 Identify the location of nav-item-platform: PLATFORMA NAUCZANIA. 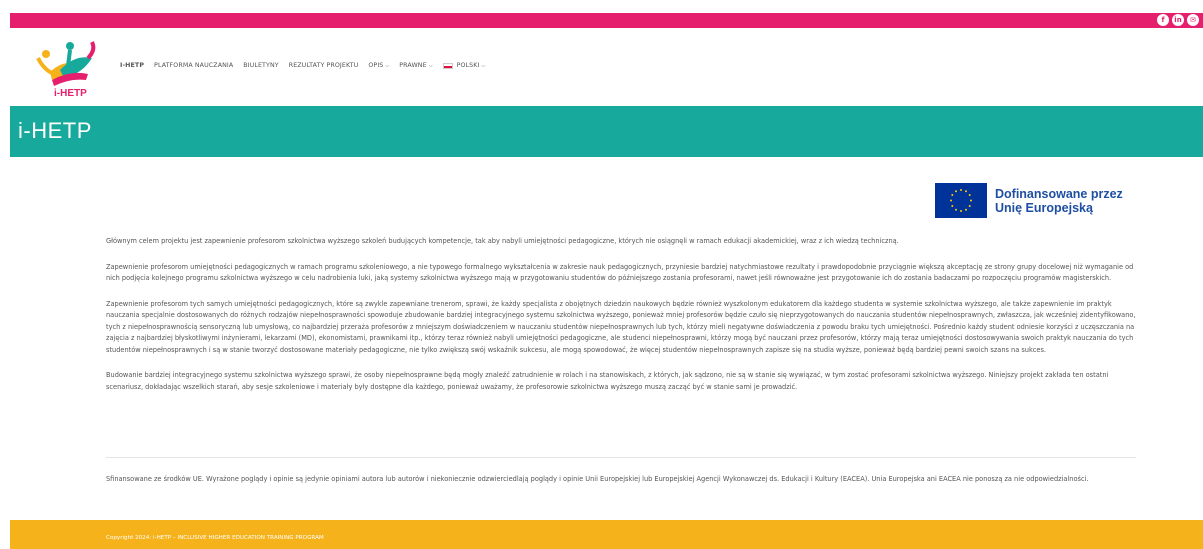
(193, 65).